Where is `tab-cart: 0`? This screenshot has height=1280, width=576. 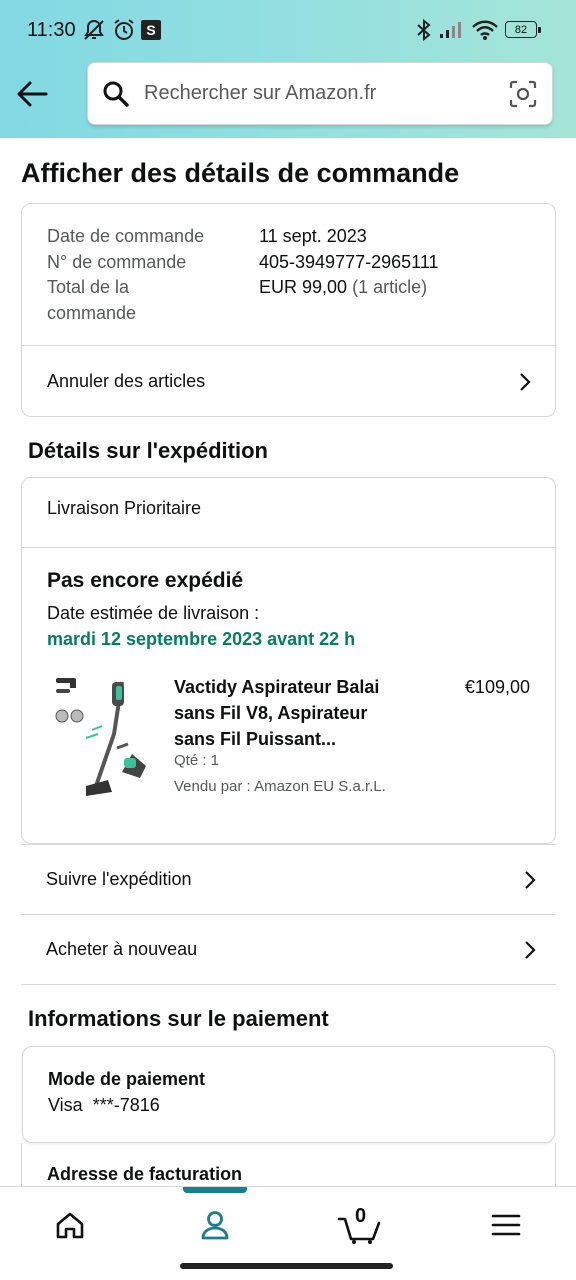
tab-cart: 0 is located at coordinates (360, 1225).